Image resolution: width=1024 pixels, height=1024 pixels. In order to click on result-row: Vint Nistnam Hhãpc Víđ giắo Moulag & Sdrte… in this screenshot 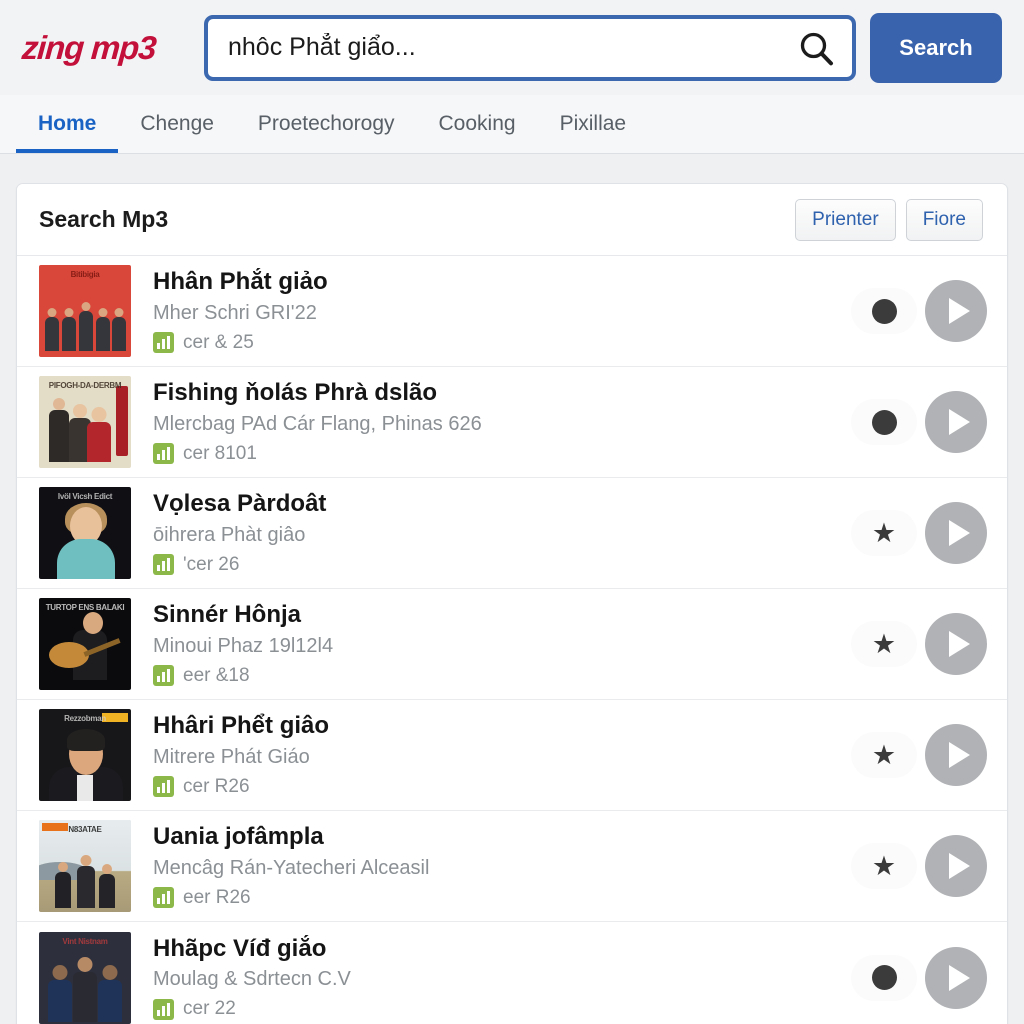, I will do `click(512, 973)`.